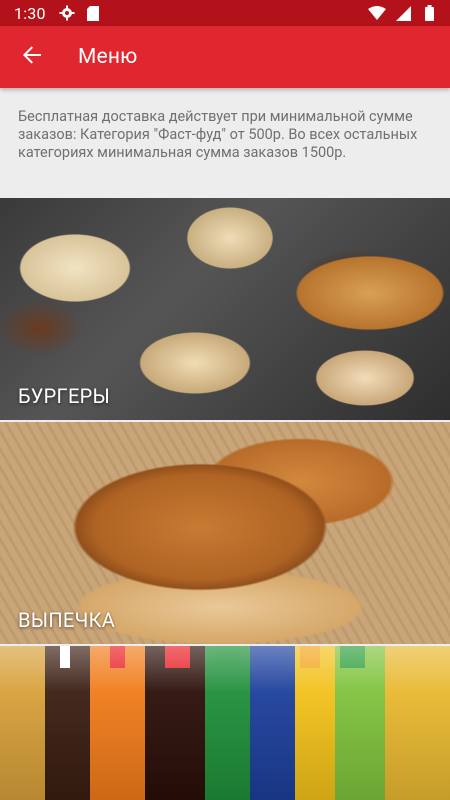 Image resolution: width=450 pixels, height=800 pixels. Describe the element at coordinates (429, 13) in the screenshot. I see `battery-icon` at that location.